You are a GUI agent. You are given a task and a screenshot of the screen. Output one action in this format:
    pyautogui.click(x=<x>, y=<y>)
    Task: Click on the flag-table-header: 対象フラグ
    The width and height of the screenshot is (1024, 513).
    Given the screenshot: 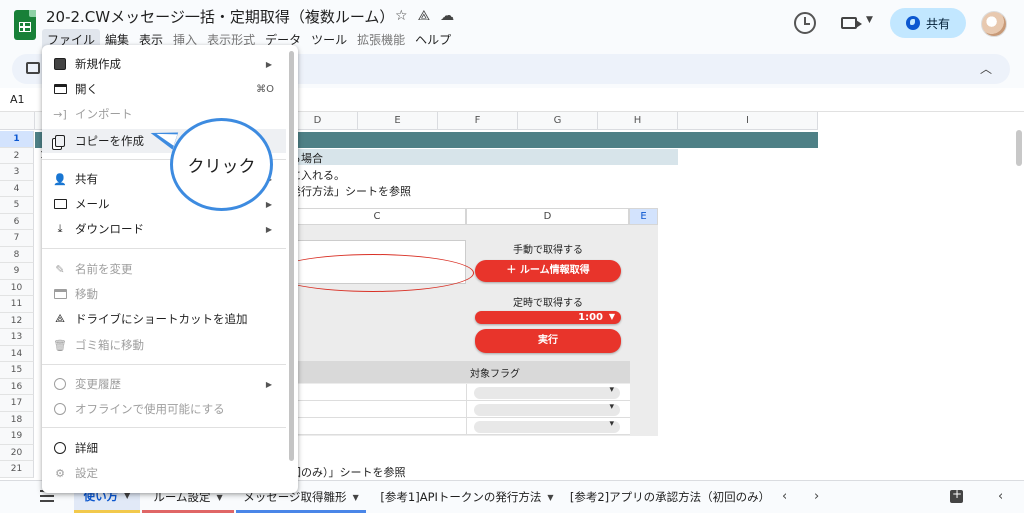 What is the action you would take?
    pyautogui.click(x=459, y=372)
    